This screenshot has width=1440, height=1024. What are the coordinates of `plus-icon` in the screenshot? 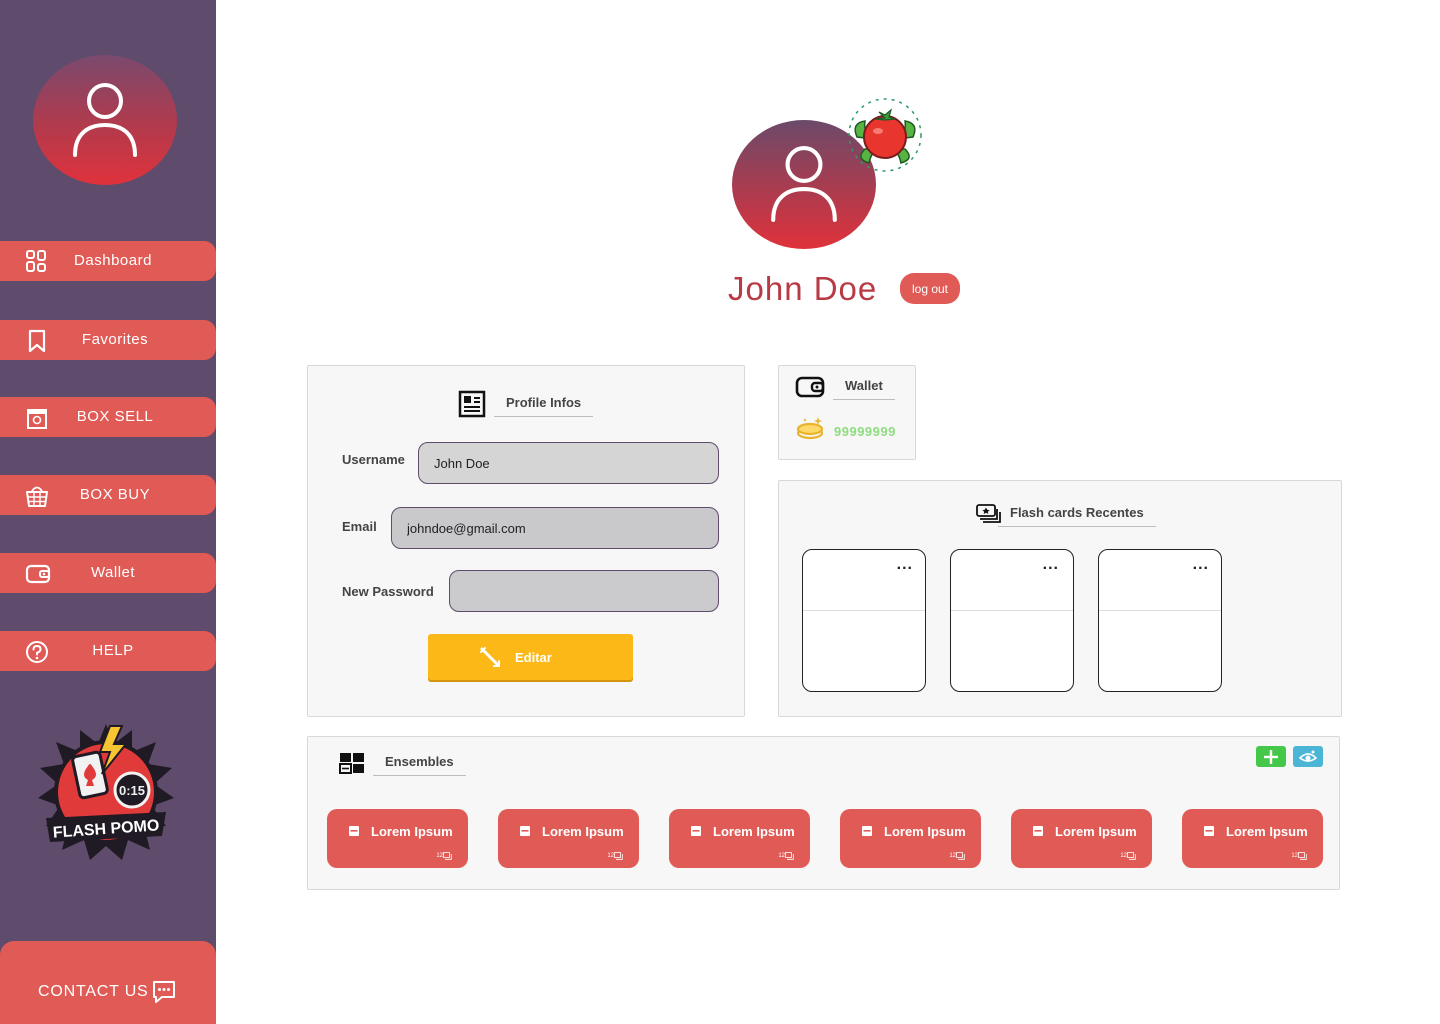 It's located at (1271, 756).